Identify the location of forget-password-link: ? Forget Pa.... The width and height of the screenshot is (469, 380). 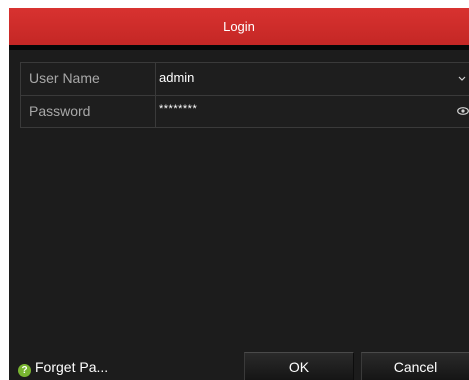
(63, 368).